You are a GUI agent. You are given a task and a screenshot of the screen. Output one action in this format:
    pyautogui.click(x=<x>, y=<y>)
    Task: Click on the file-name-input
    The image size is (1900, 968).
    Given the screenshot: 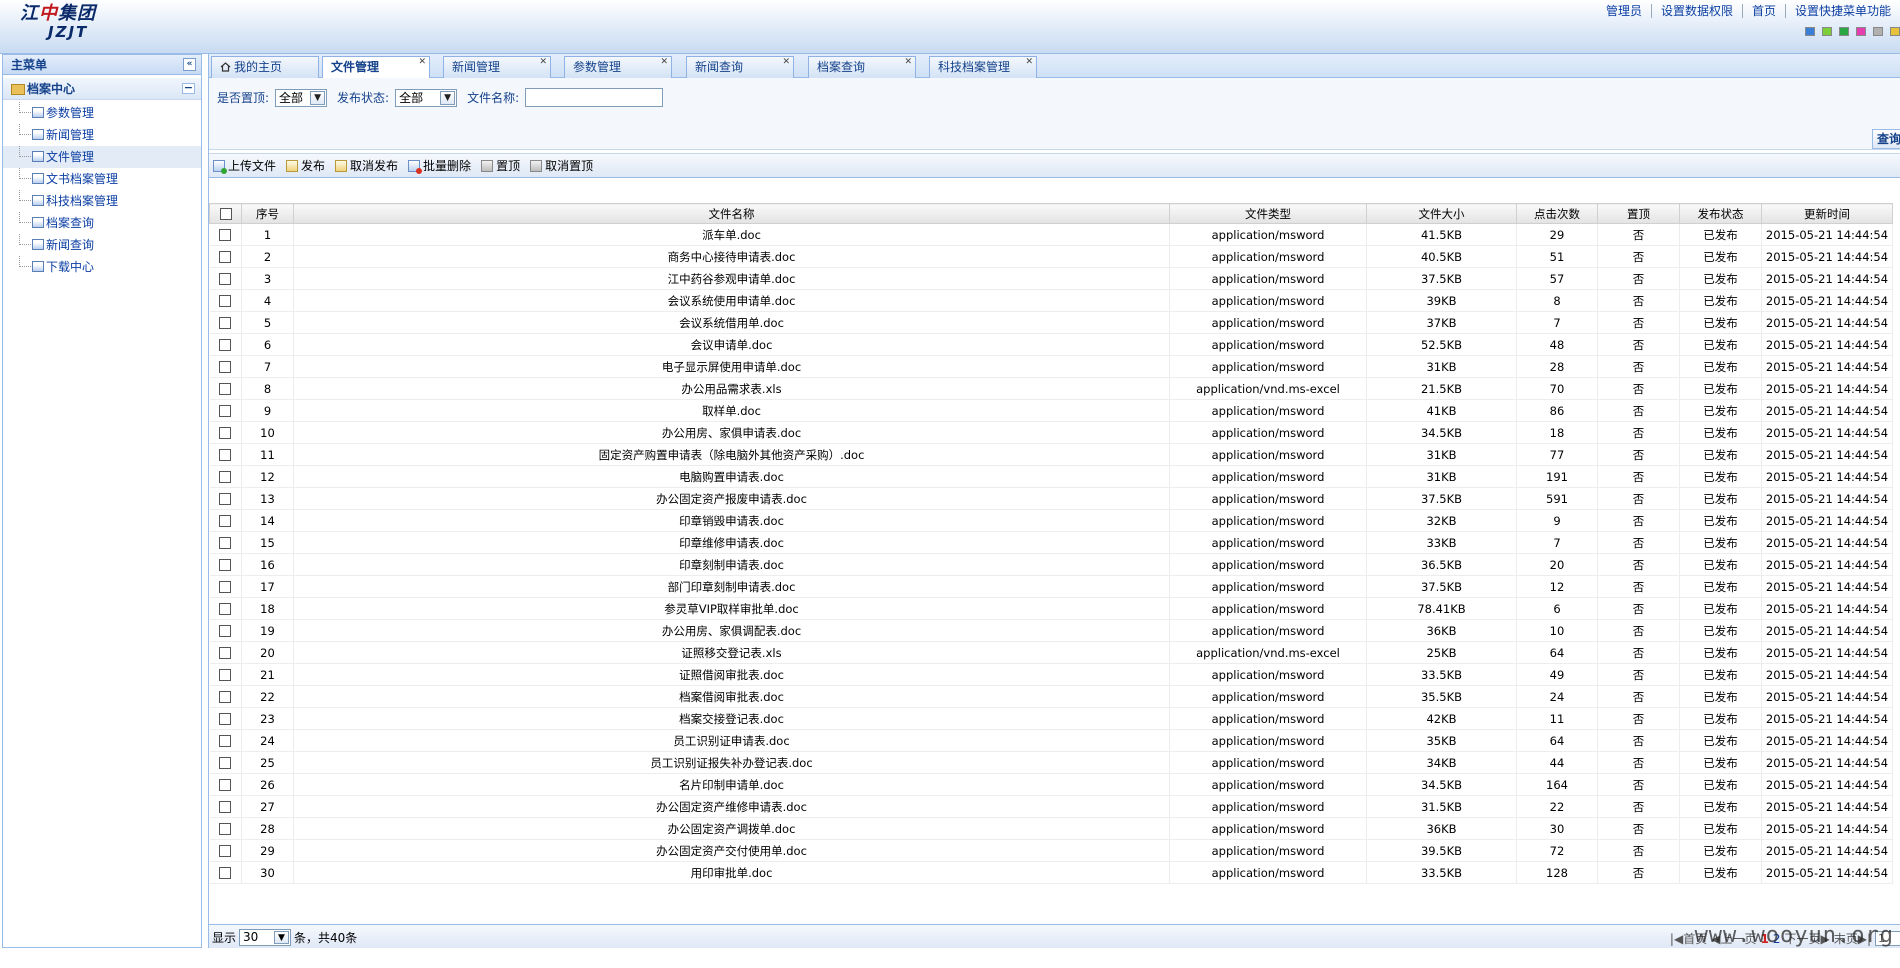 What is the action you would take?
    pyautogui.click(x=594, y=97)
    